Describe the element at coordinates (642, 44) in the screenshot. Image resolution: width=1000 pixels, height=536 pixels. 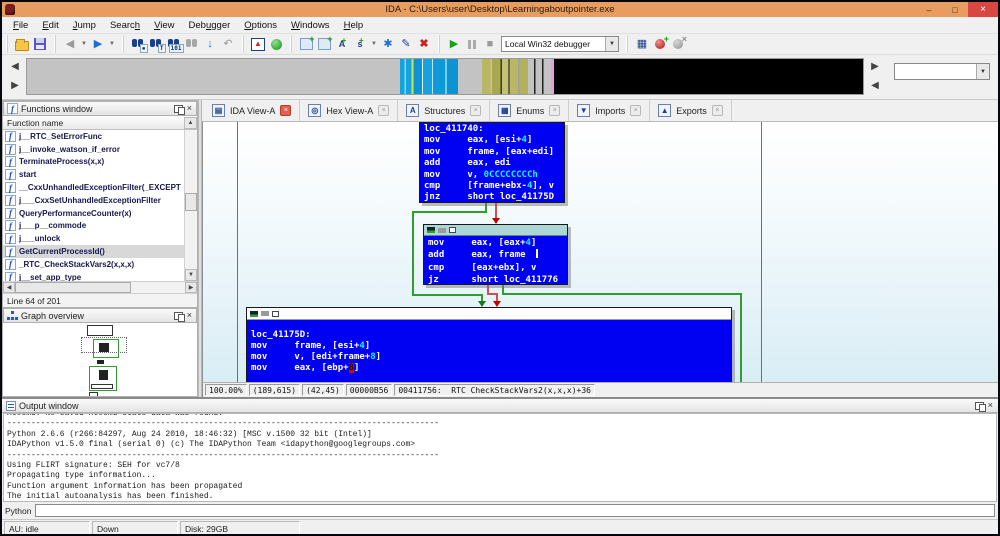
I see `open-windows-list-icon: ▦` at that location.